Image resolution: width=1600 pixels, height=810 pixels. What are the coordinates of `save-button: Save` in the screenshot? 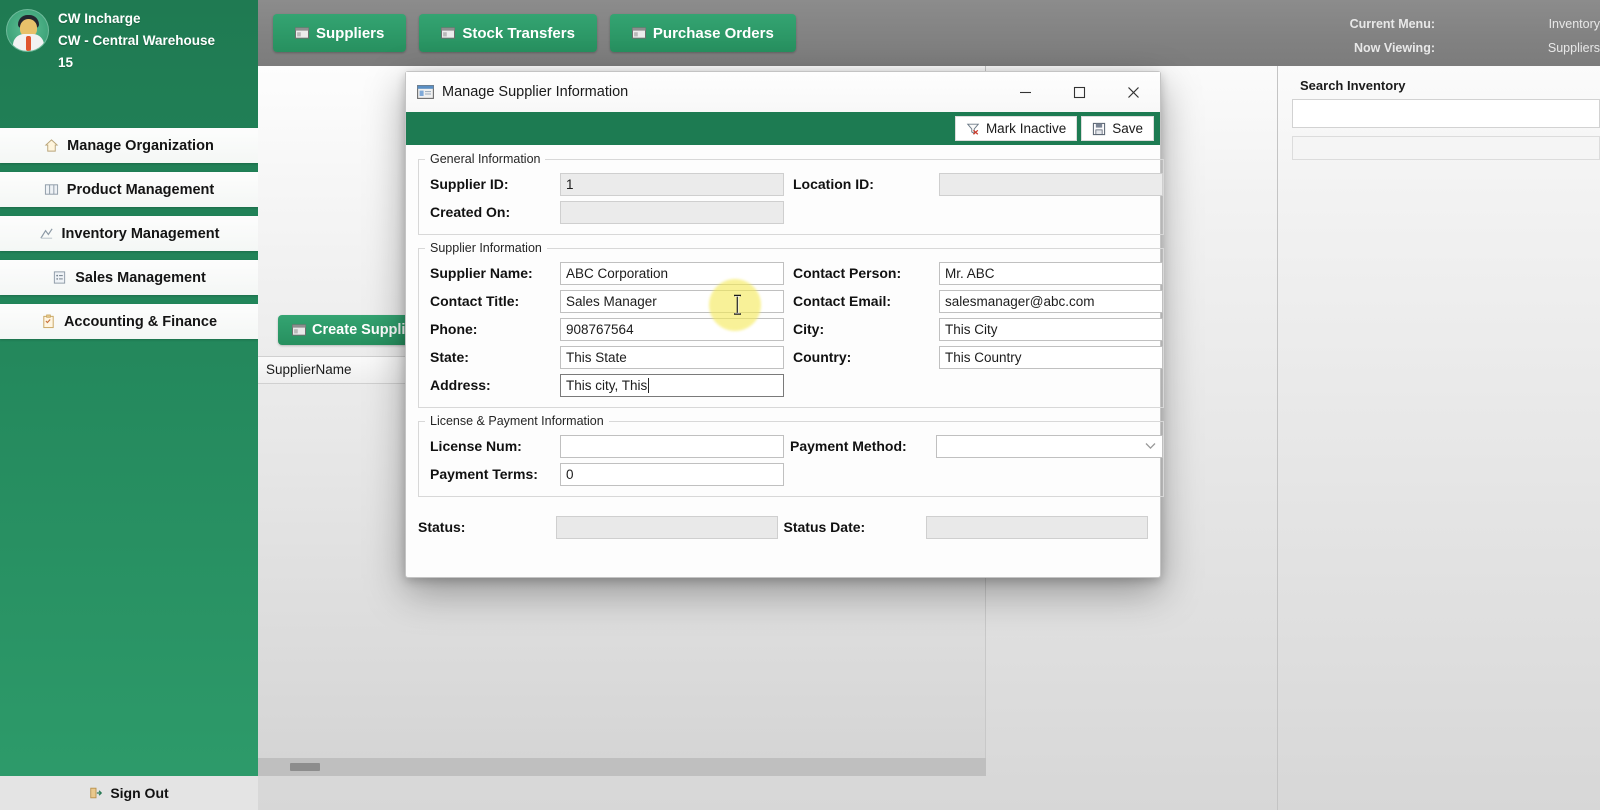 It's located at (1117, 128).